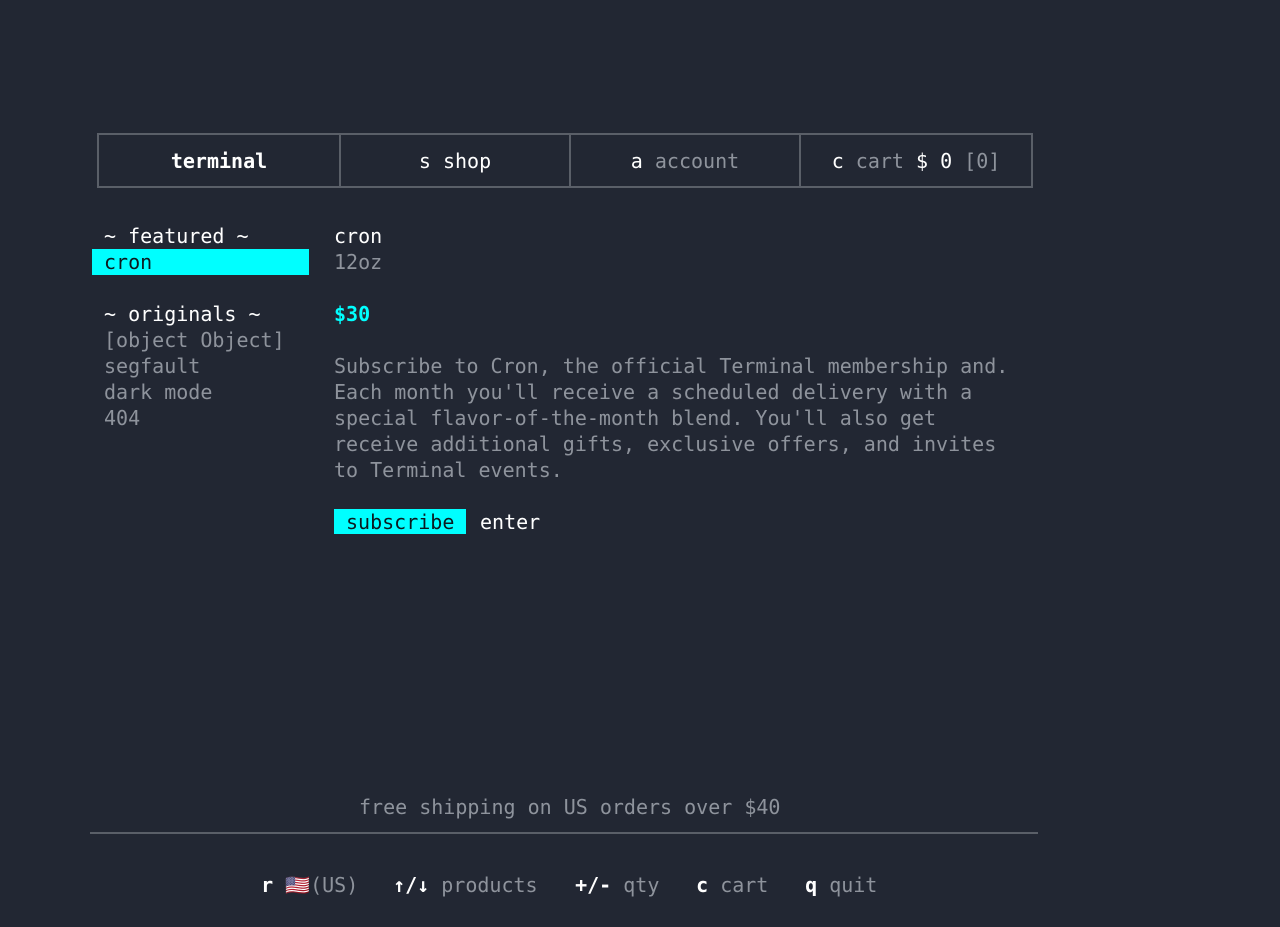 The height and width of the screenshot is (927, 1280). What do you see at coordinates (570, 807) in the screenshot?
I see `shipping-note: free shipping on US orders over $40` at bounding box center [570, 807].